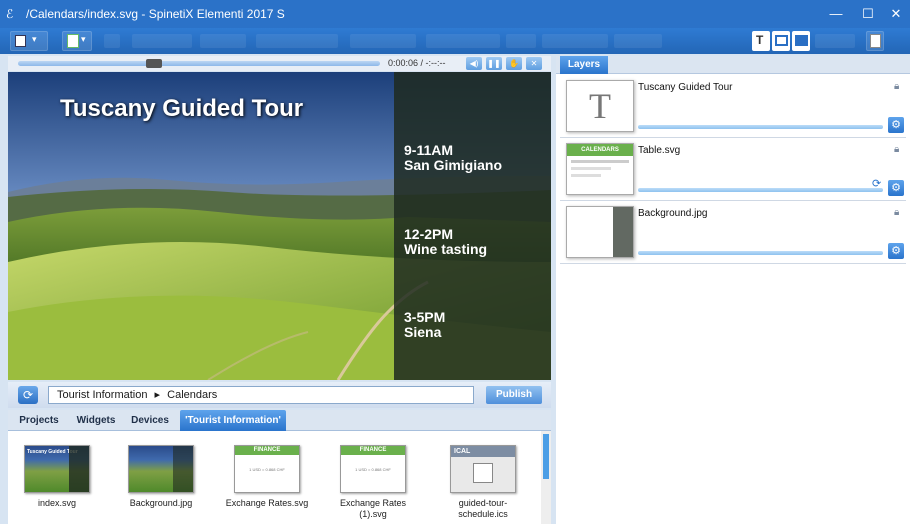 The image size is (910, 524). I want to click on size-select, so click(521, 41).